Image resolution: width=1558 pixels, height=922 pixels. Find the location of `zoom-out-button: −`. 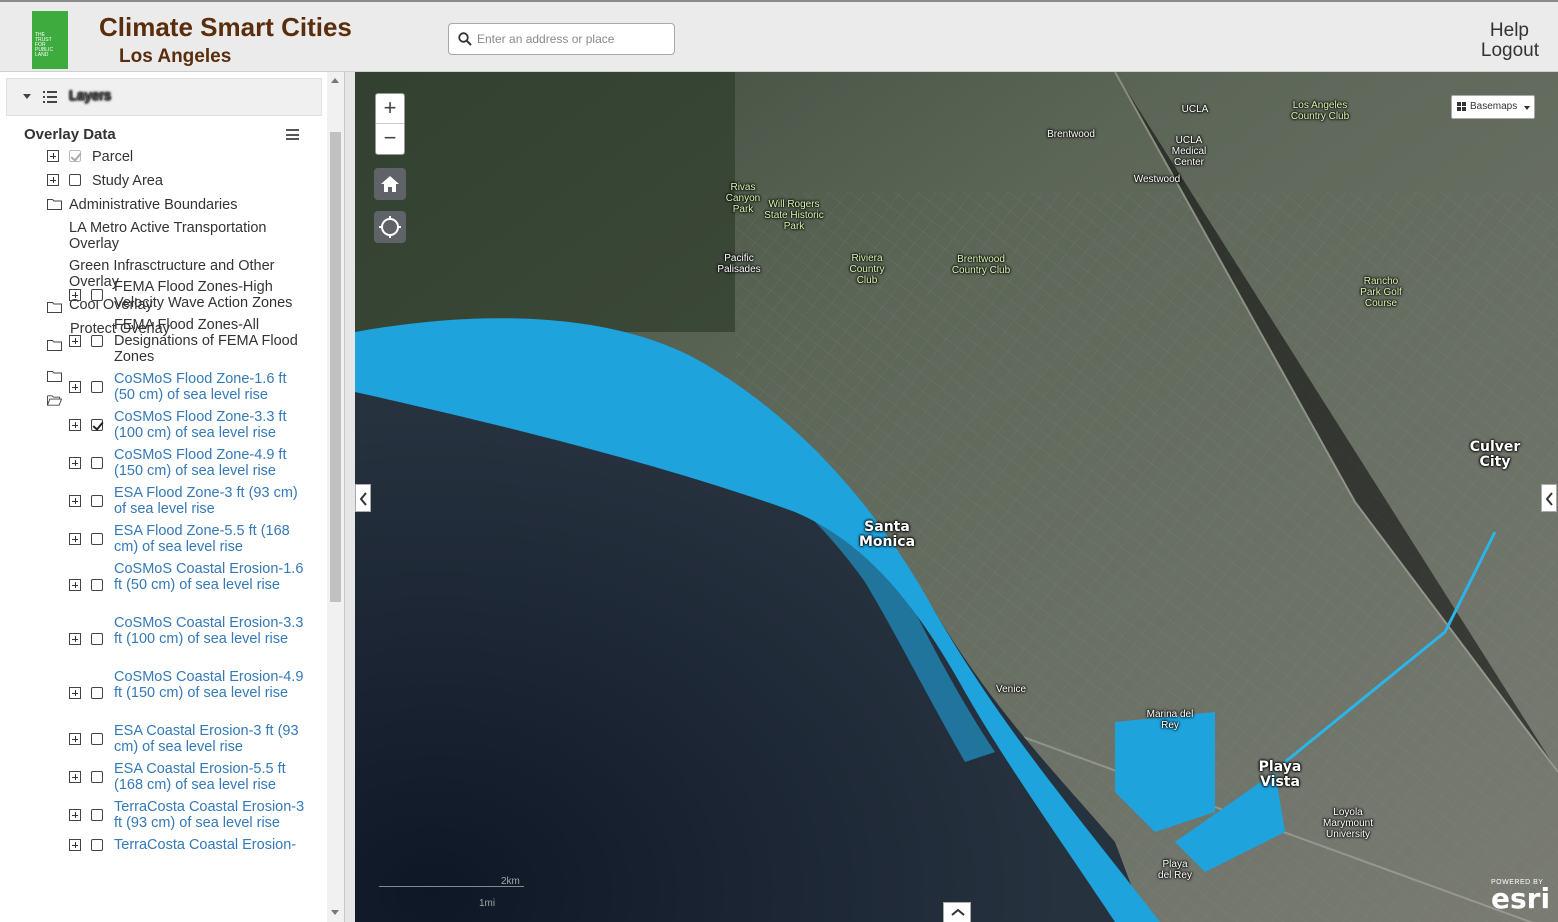

zoom-out-button: − is located at coordinates (390, 139).